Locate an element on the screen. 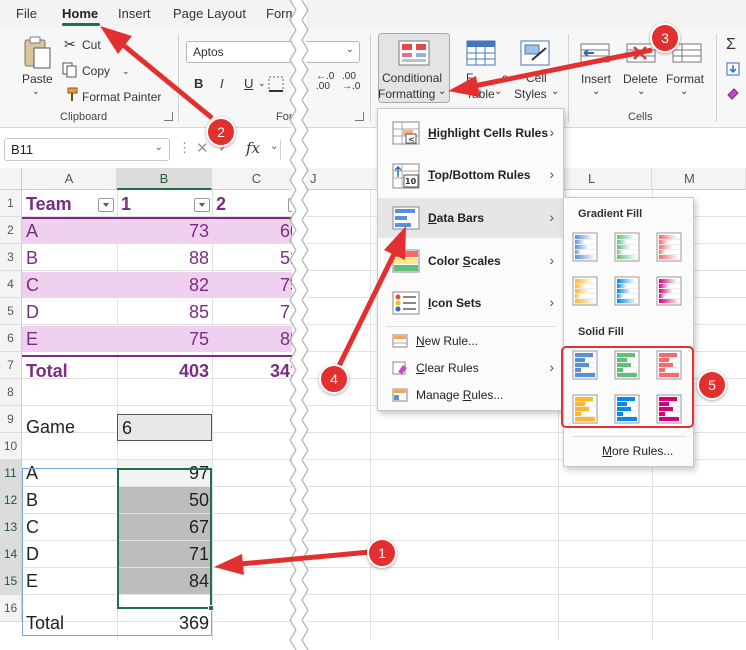 The height and width of the screenshot is (650, 746). score-cell: 82 is located at coordinates (163, 285).